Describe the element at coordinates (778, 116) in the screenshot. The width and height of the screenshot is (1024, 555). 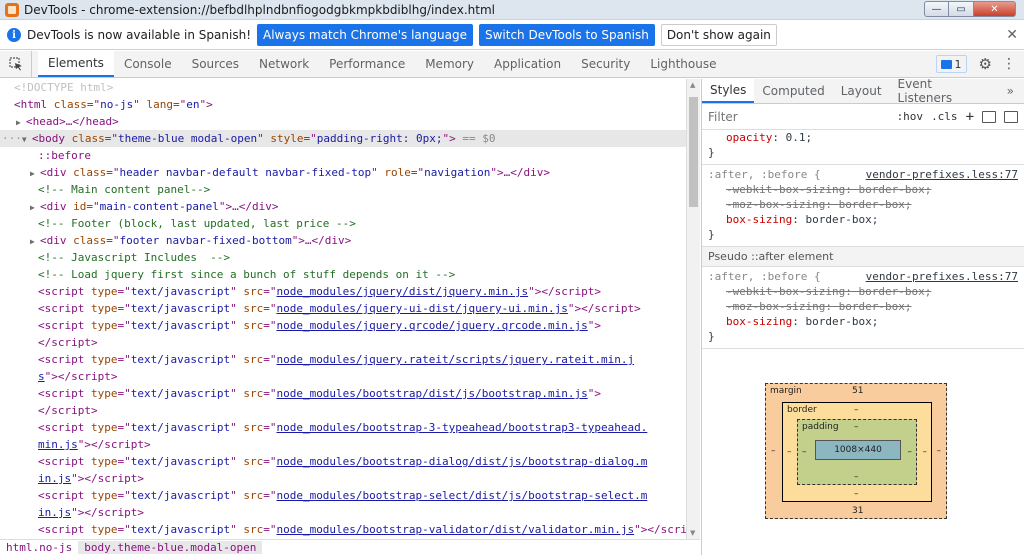
I see `styles-filter-input` at that location.